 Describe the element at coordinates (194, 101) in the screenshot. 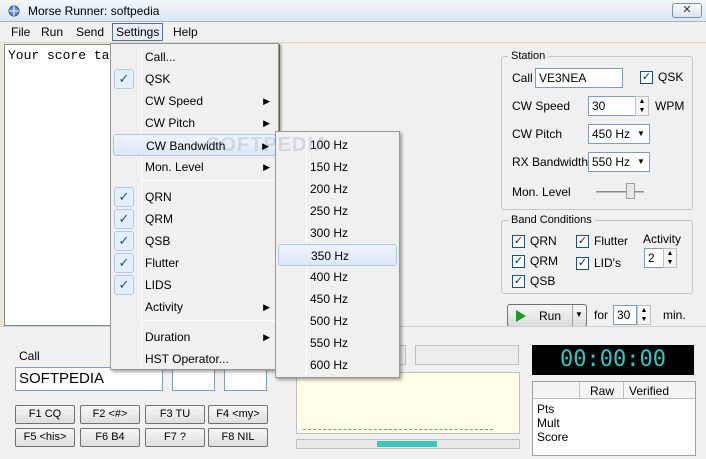

I see `settings-item-cw-speed: CW Speed ▶` at that location.